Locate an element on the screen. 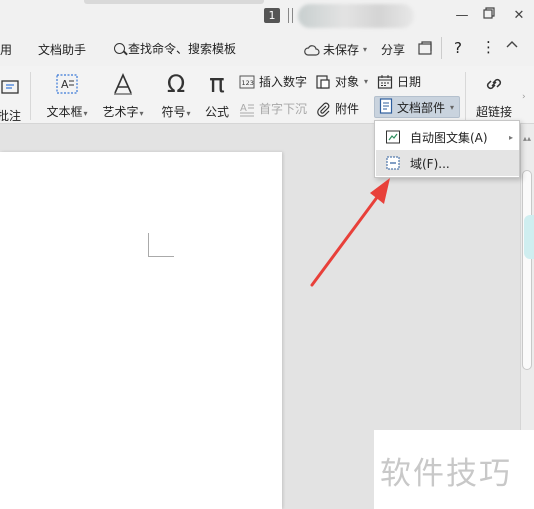  comment-button: 批注 is located at coordinates (12, 64).